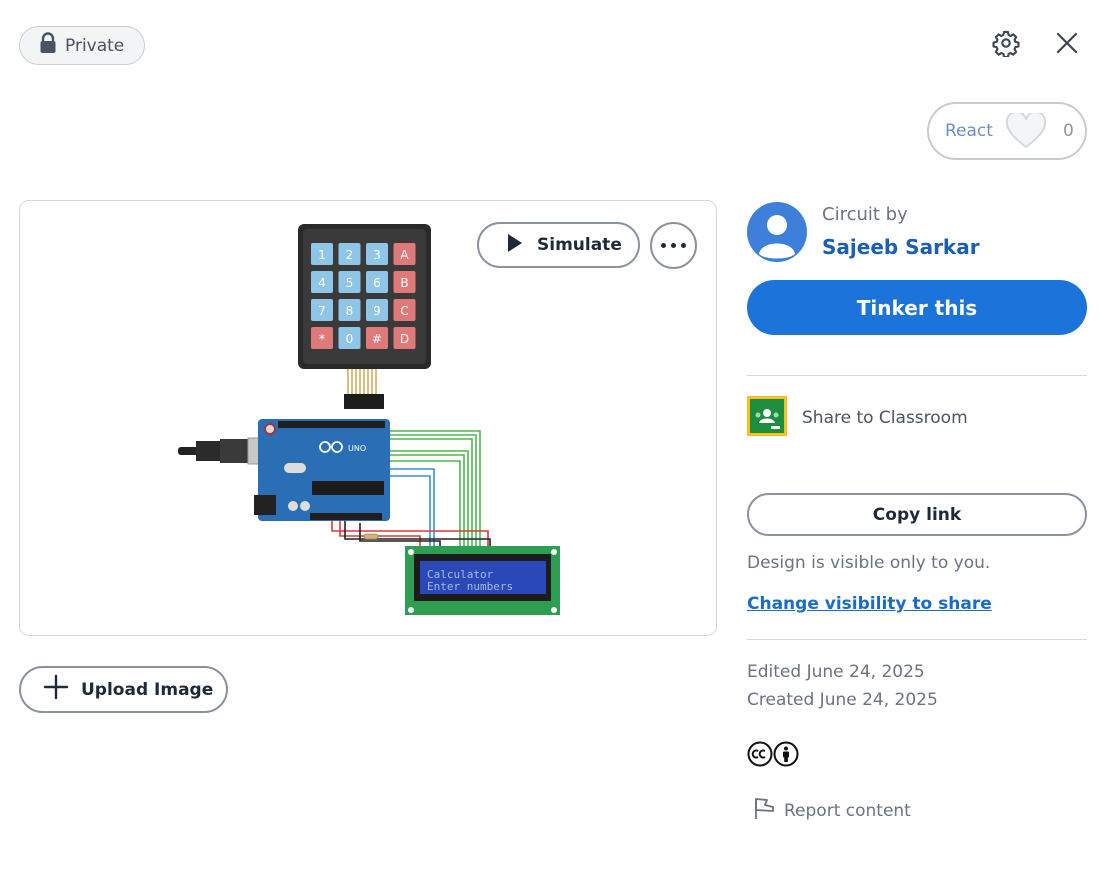  Describe the element at coordinates (917, 514) in the screenshot. I see `copy-link-button: Copy link` at that location.